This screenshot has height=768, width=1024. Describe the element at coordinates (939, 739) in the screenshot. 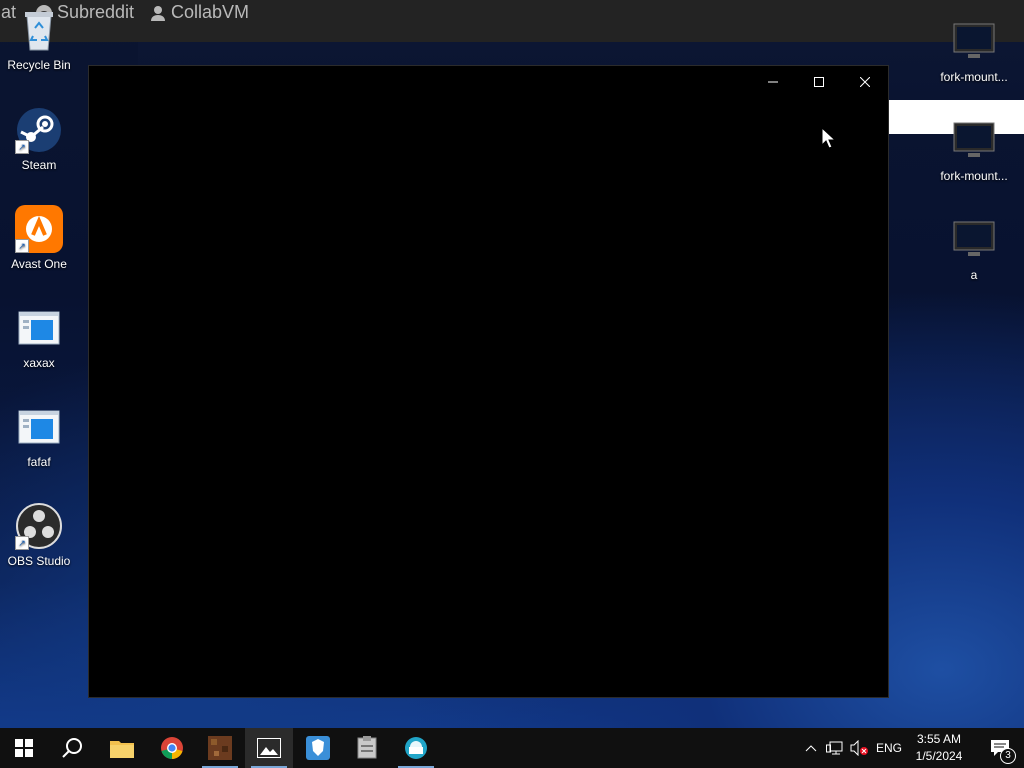

I see `clock-time: 3:55 AM` at that location.